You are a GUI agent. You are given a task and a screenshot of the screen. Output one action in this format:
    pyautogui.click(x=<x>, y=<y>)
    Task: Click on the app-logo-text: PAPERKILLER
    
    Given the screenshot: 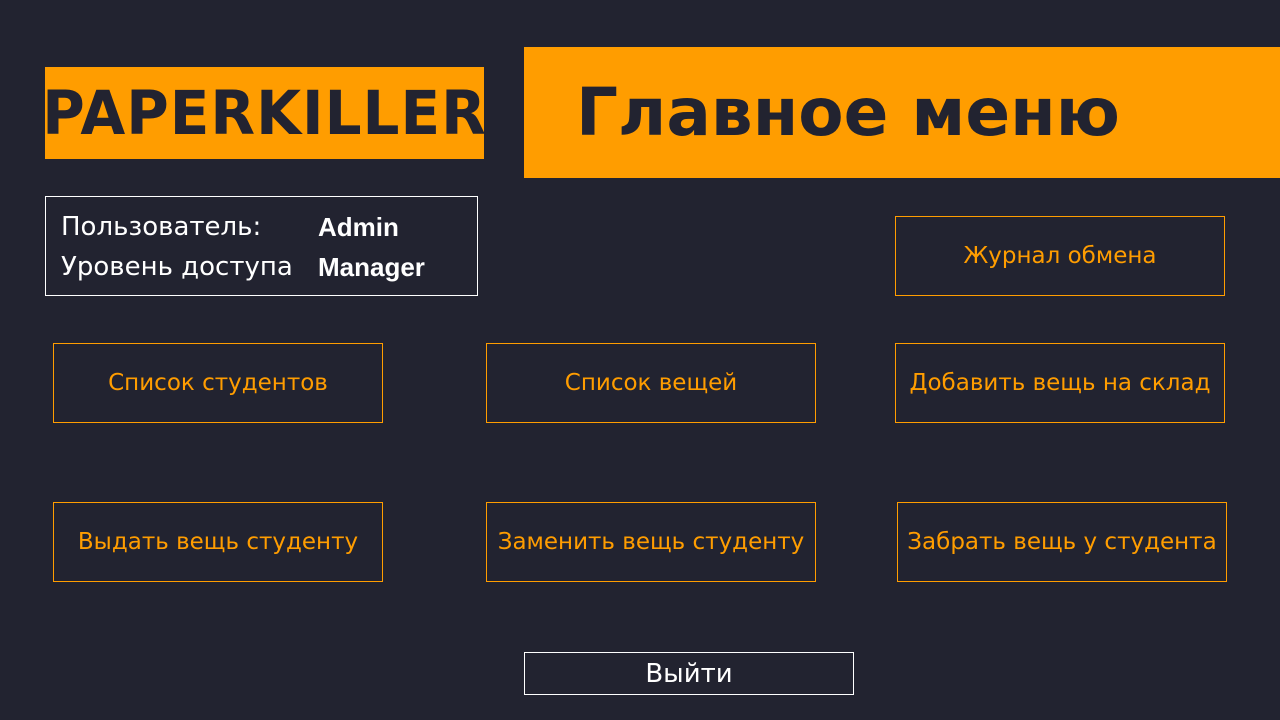 What is the action you would take?
    pyautogui.click(x=264, y=113)
    